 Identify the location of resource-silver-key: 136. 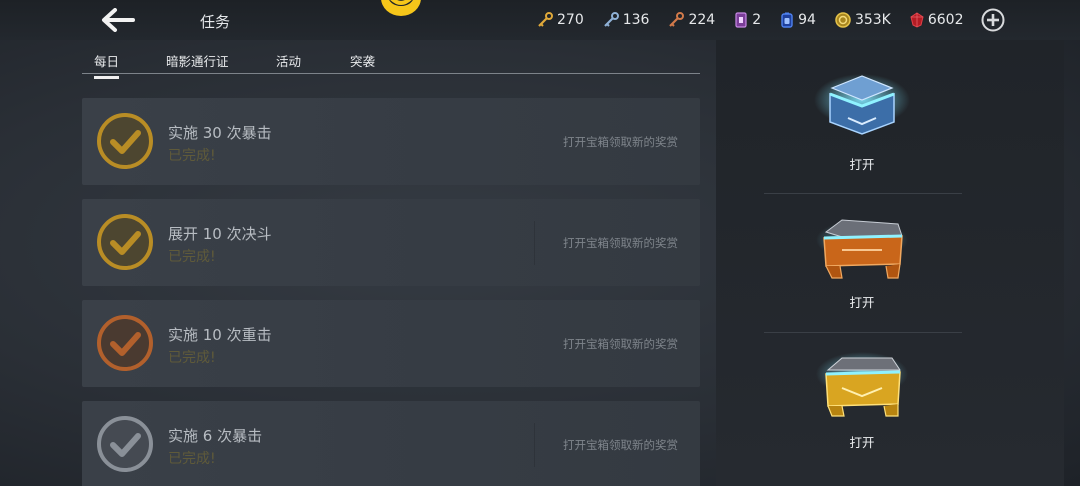
(626, 20).